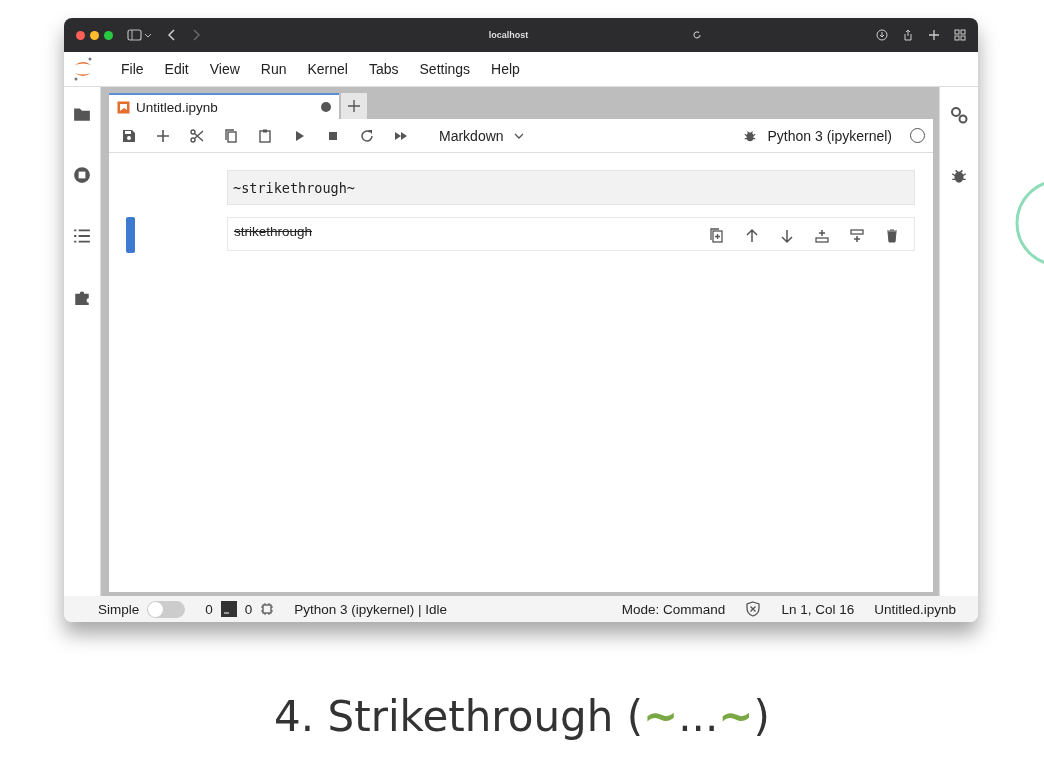 The height and width of the screenshot is (784, 1044). What do you see at coordinates (163, 135) in the screenshot?
I see `add-icon` at bounding box center [163, 135].